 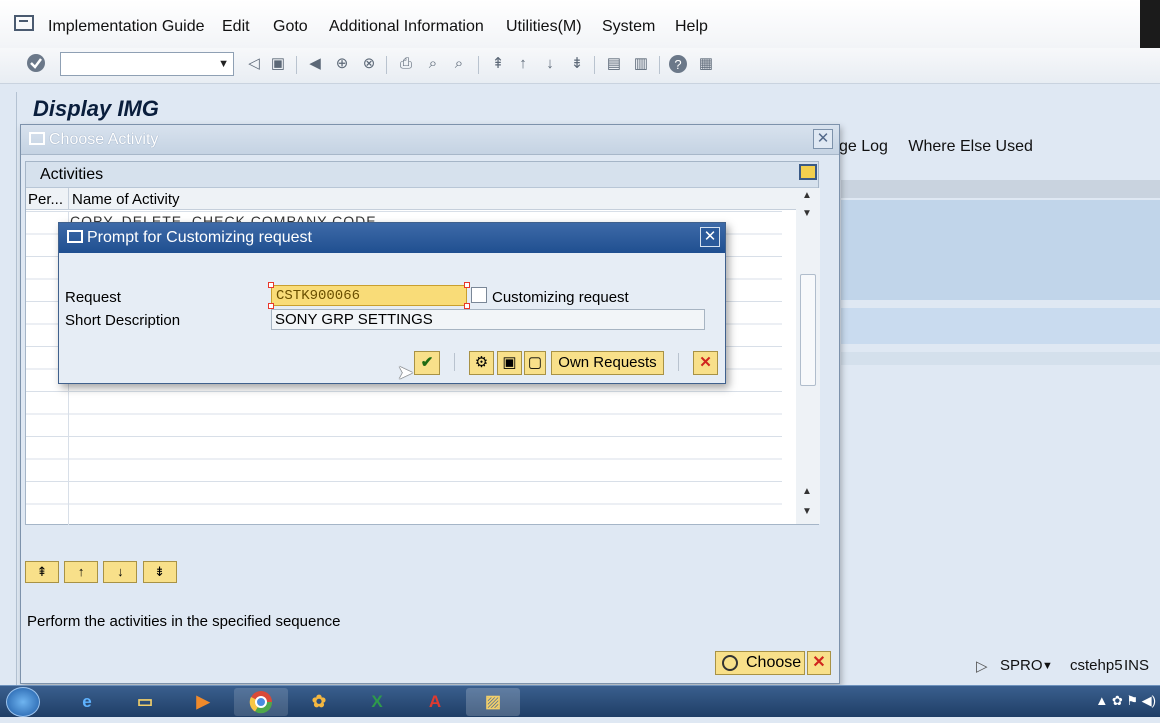 What do you see at coordinates (509, 363) in the screenshot?
I see `display-request-icon: ▣` at bounding box center [509, 363].